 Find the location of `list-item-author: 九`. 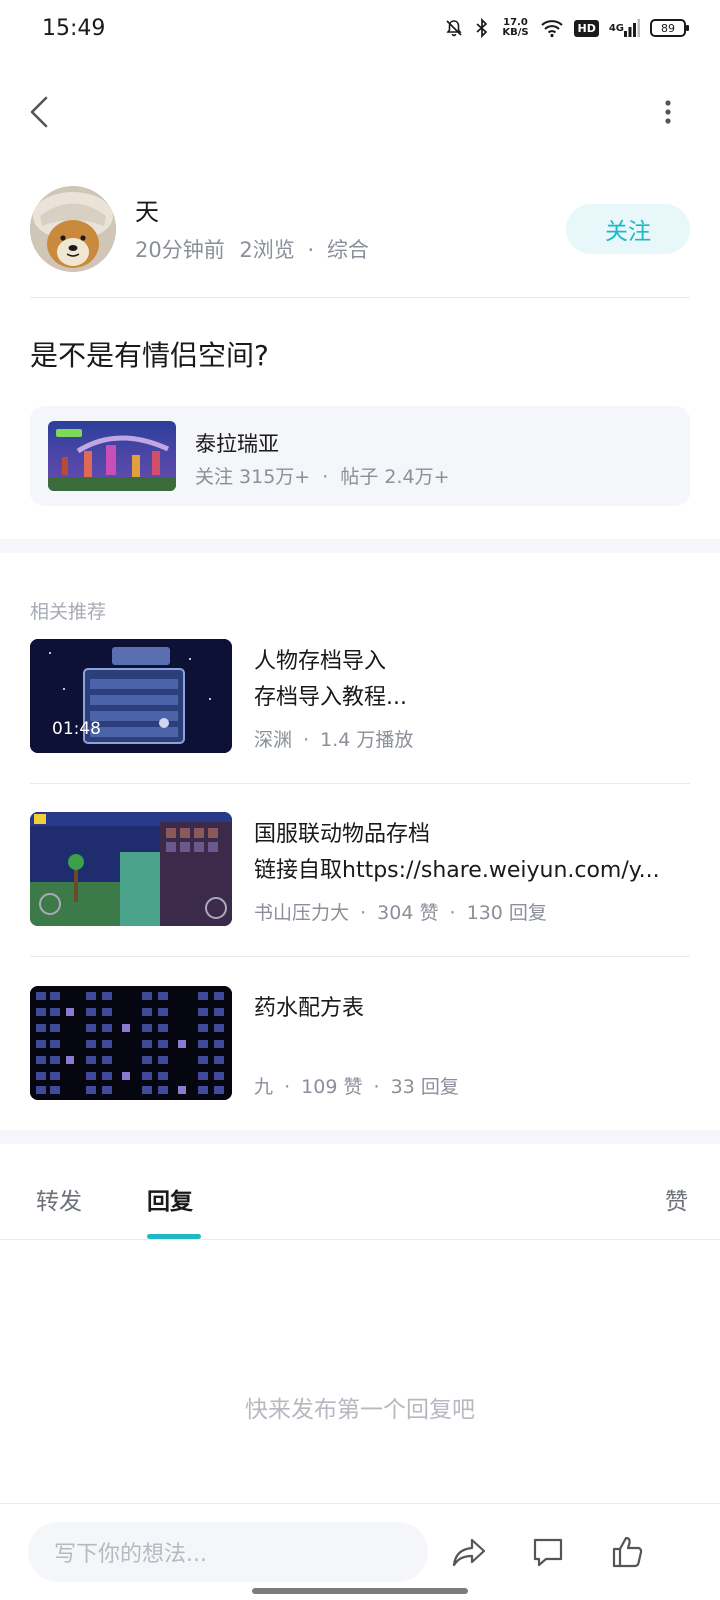

list-item-author: 九 is located at coordinates (264, 1087).